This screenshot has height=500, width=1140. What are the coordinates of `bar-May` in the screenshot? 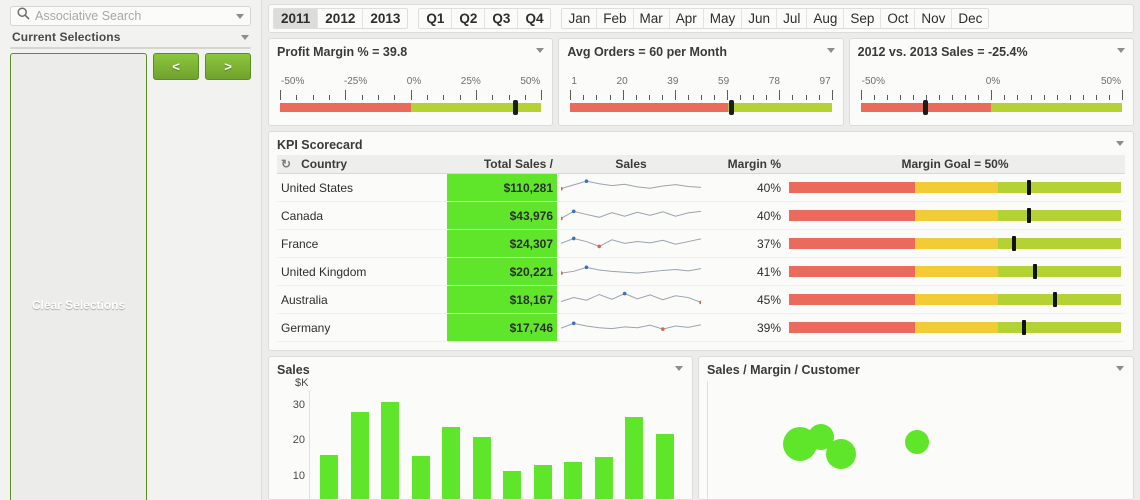 It's located at (451, 463).